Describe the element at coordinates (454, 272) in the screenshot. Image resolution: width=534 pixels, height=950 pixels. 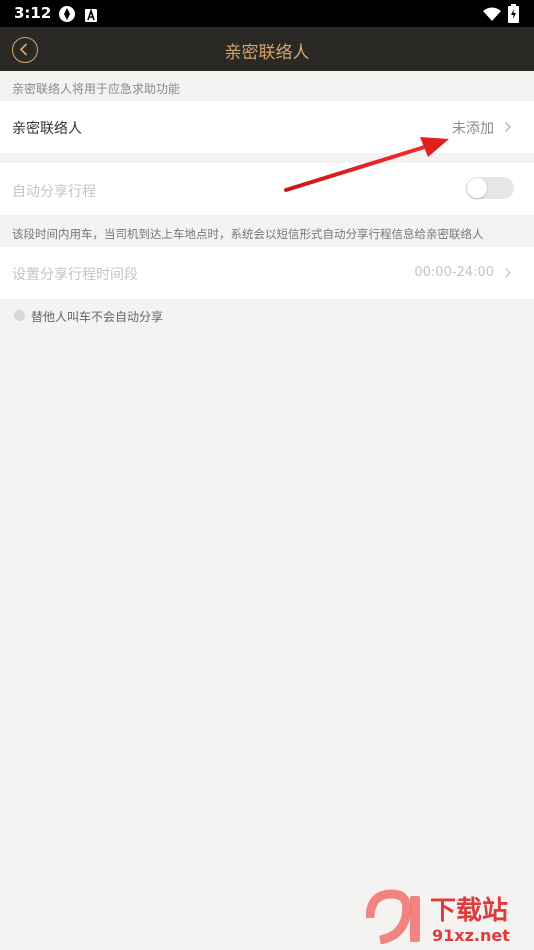
I see `time-period-value: 00:00-24:00` at that location.